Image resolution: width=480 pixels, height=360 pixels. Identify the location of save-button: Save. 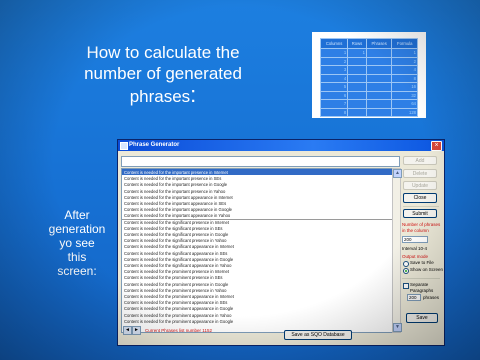
(422, 318).